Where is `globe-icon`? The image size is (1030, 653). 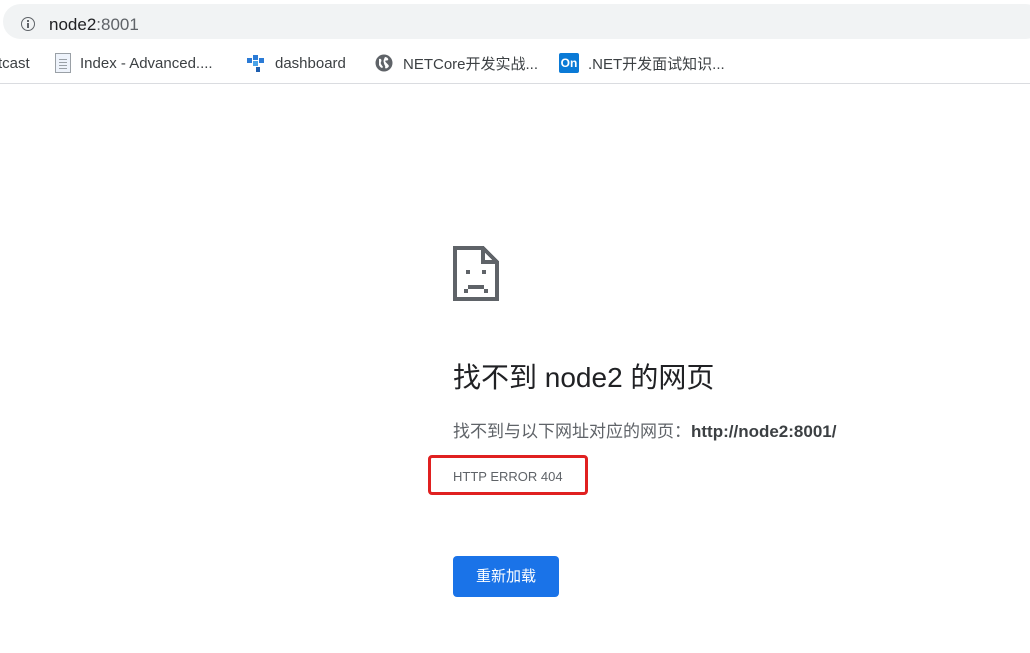 globe-icon is located at coordinates (384, 63).